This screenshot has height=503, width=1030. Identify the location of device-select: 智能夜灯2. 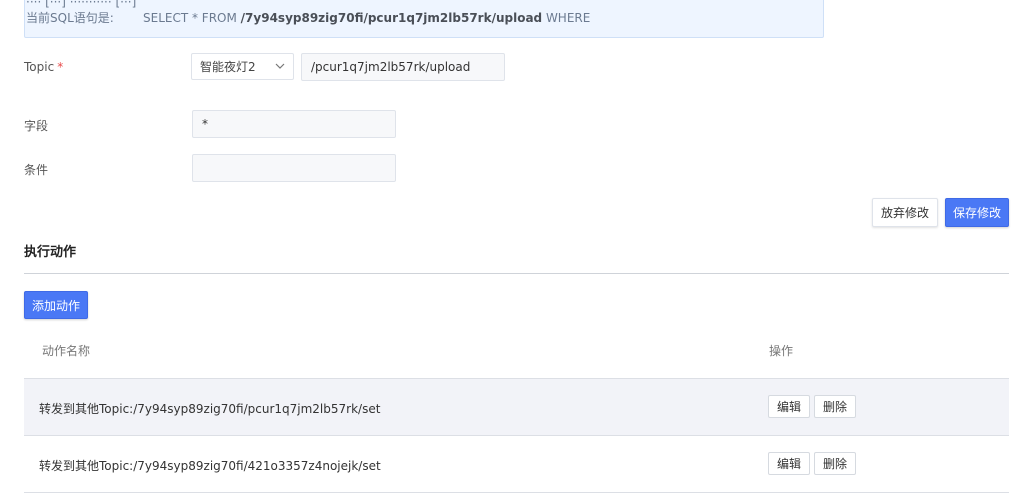
(242, 66).